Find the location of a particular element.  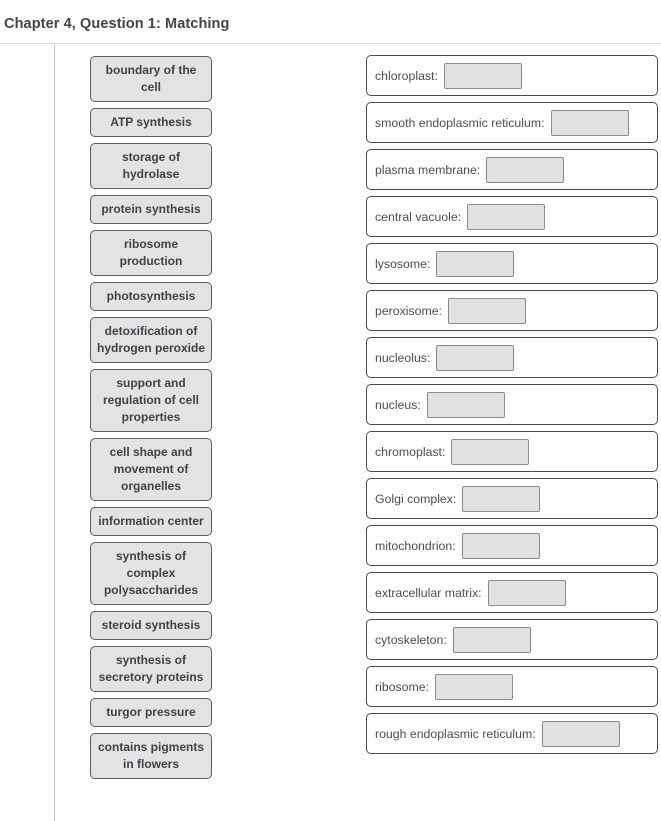

answer-row: central vacuole: is located at coordinates (512, 216).